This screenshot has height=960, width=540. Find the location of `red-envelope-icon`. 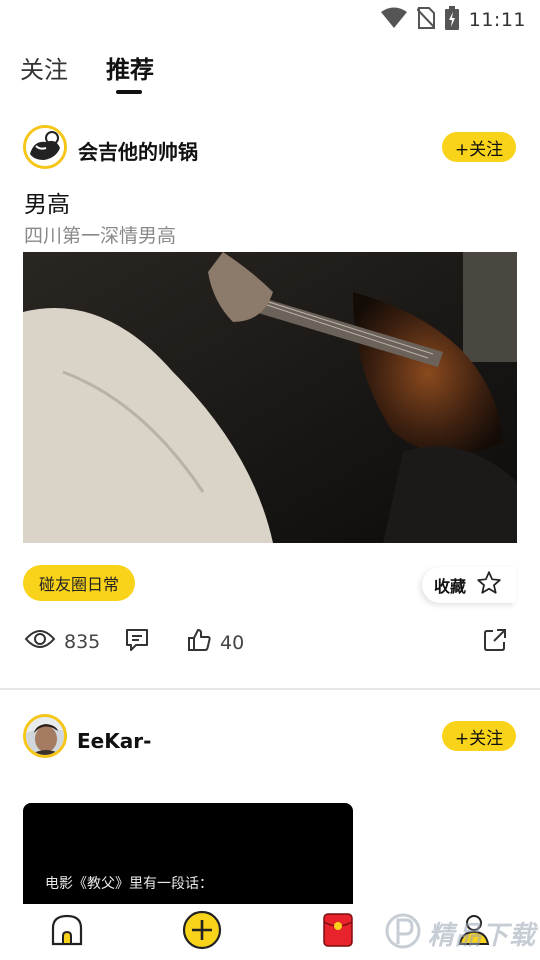

red-envelope-icon is located at coordinates (338, 932).